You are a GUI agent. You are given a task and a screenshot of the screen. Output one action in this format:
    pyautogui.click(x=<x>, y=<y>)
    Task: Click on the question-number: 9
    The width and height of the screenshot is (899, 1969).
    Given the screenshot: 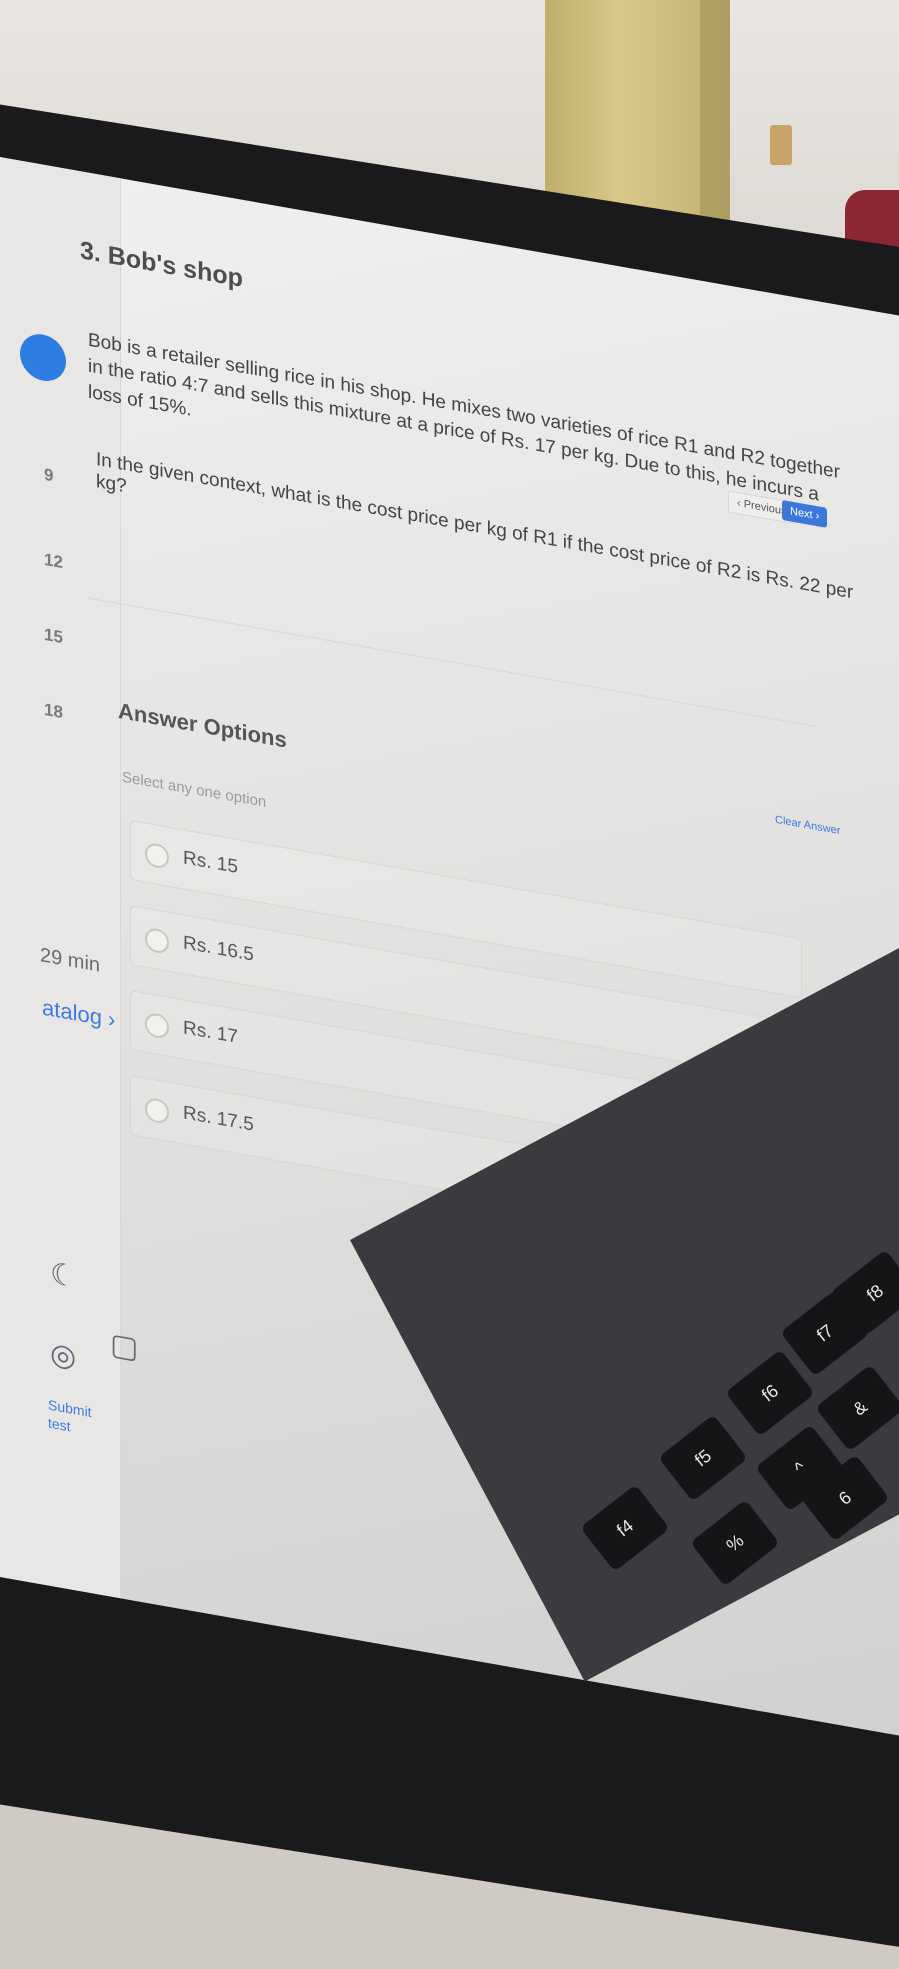 What is the action you would take?
    pyautogui.click(x=48, y=476)
    